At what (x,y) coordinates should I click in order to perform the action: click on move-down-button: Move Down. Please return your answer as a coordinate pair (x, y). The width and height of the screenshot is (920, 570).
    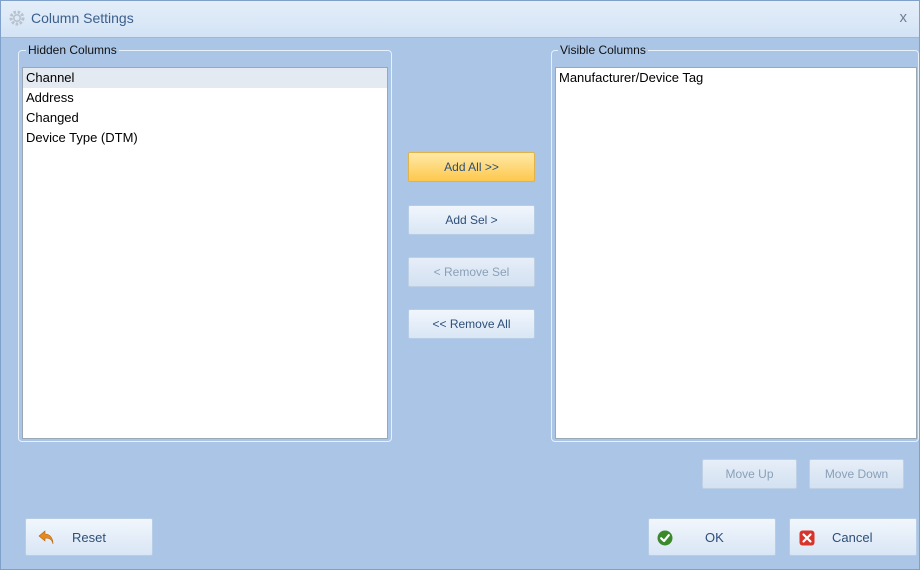
    Looking at the image, I should click on (856, 474).